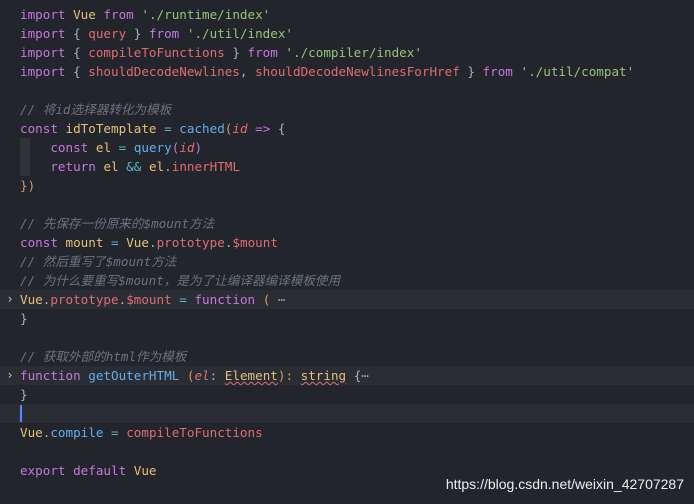 This screenshot has height=504, width=694. I want to click on code-line-7: const idToTemplate = cached(id => {, so click(347, 128).